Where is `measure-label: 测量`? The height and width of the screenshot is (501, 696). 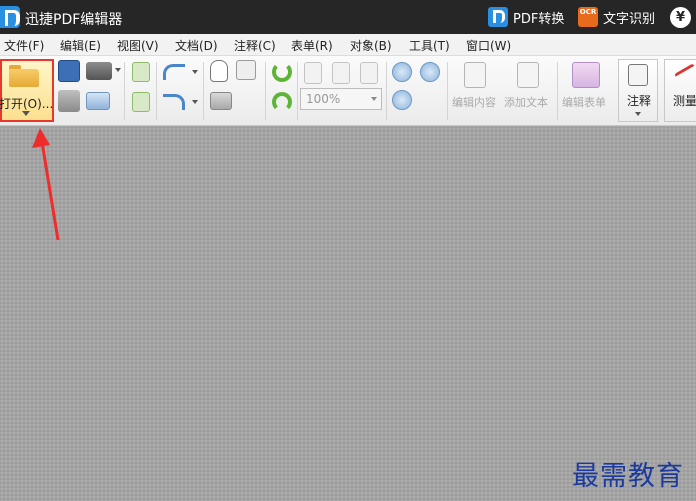
measure-label: 测量 is located at coordinates (684, 101).